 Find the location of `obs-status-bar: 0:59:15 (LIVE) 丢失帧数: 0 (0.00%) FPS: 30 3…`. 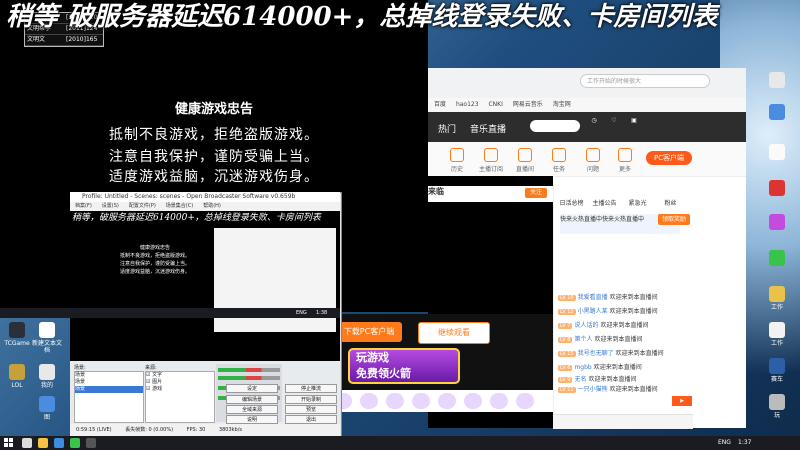

obs-status-bar: 0:59:15 (LIVE) 丢失帧数: 0 (0.00%) FPS: 30 3… is located at coordinates (205, 430).